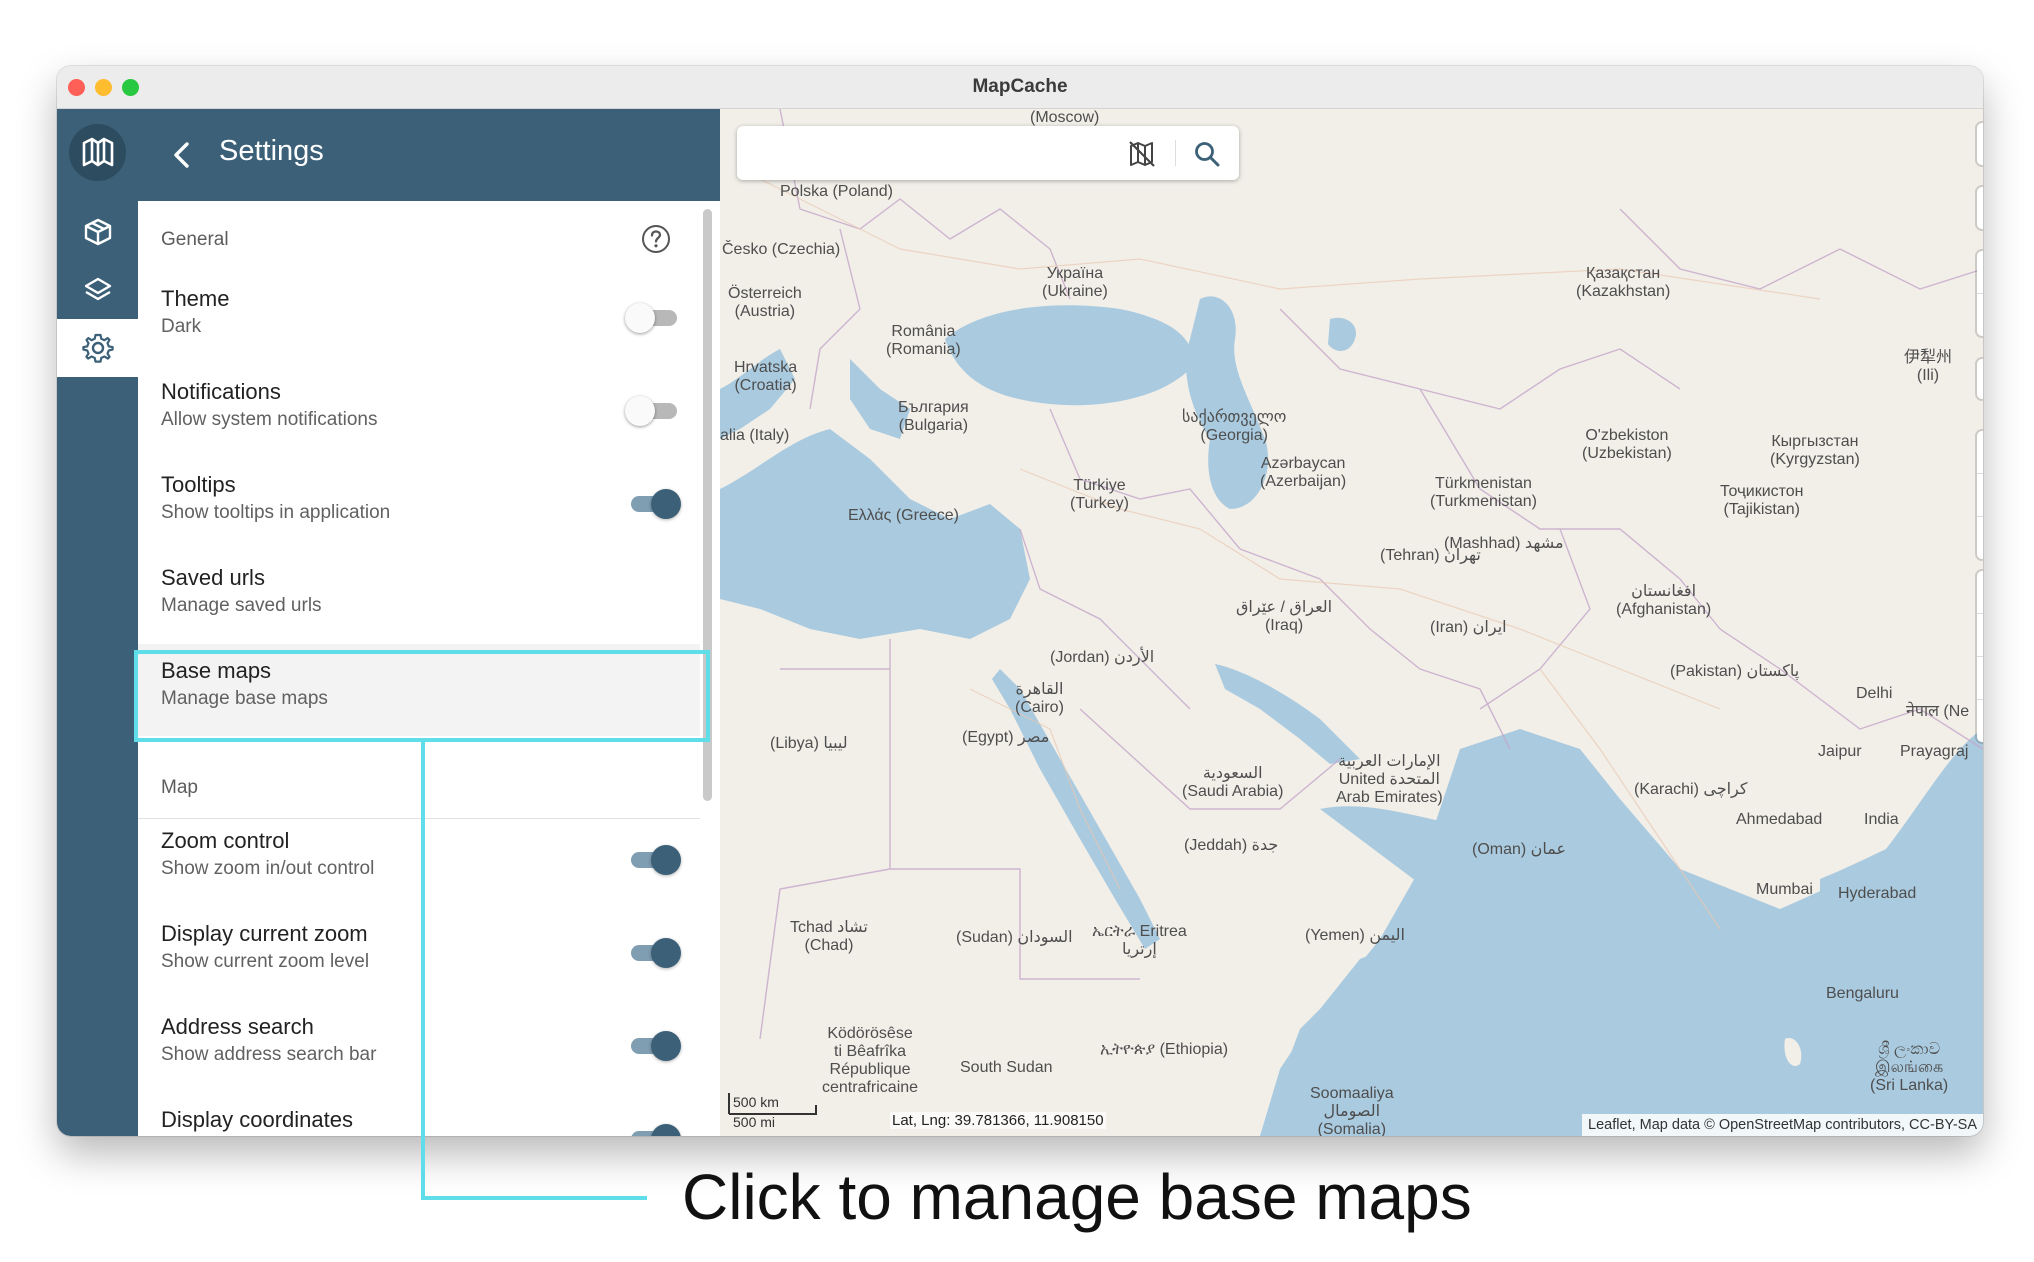  I want to click on theme-toggle, so click(651, 318).